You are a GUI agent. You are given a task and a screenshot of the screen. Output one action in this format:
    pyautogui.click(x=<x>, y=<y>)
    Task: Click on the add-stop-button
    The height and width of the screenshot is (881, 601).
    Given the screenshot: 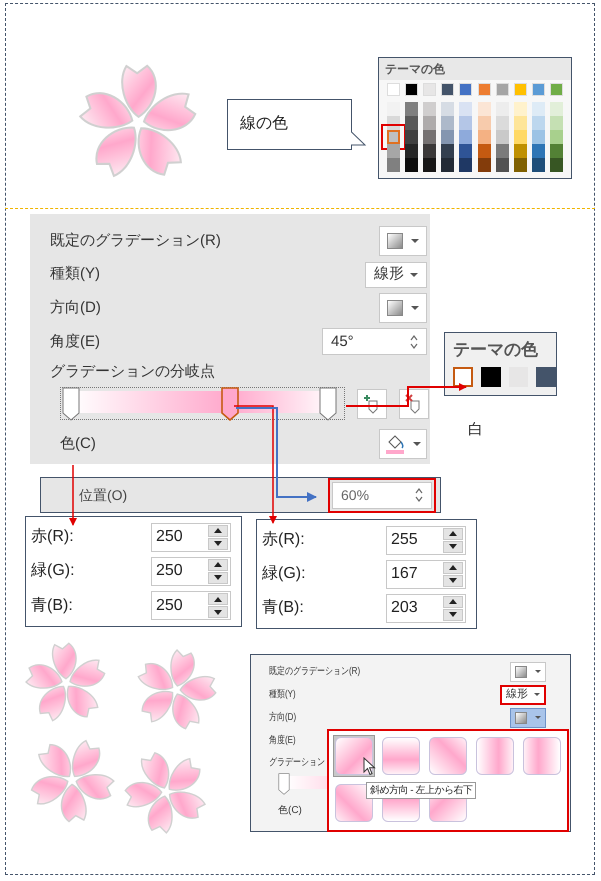 What is the action you would take?
    pyautogui.click(x=372, y=403)
    